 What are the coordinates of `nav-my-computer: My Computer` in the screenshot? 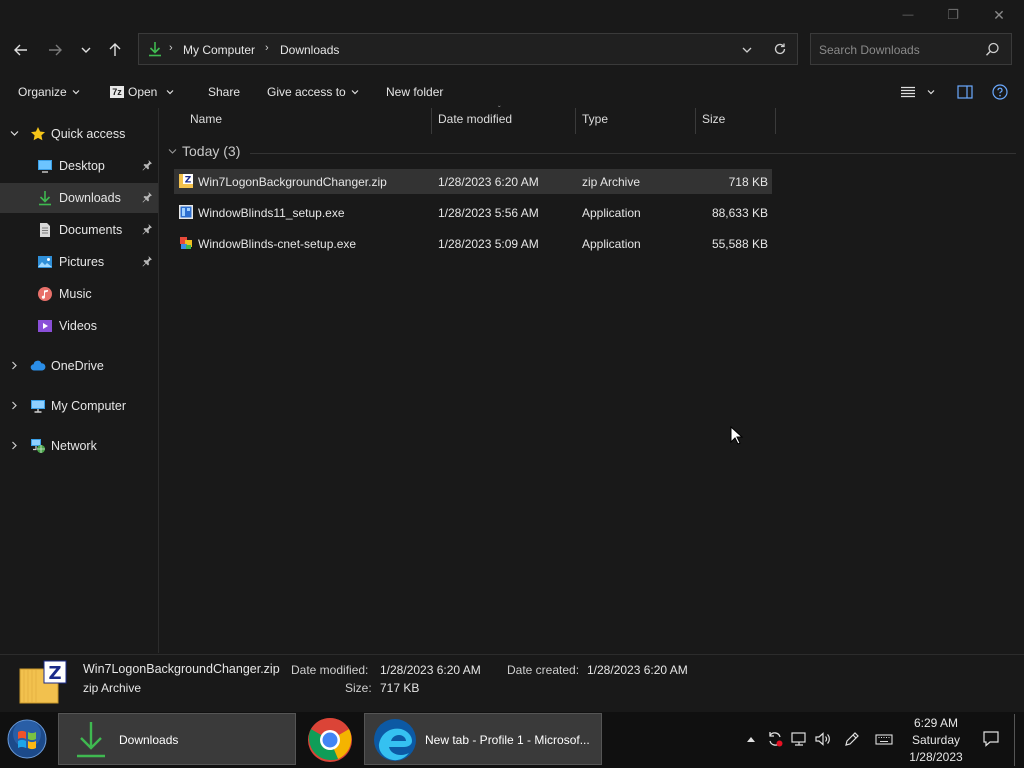 It's located at (79, 406).